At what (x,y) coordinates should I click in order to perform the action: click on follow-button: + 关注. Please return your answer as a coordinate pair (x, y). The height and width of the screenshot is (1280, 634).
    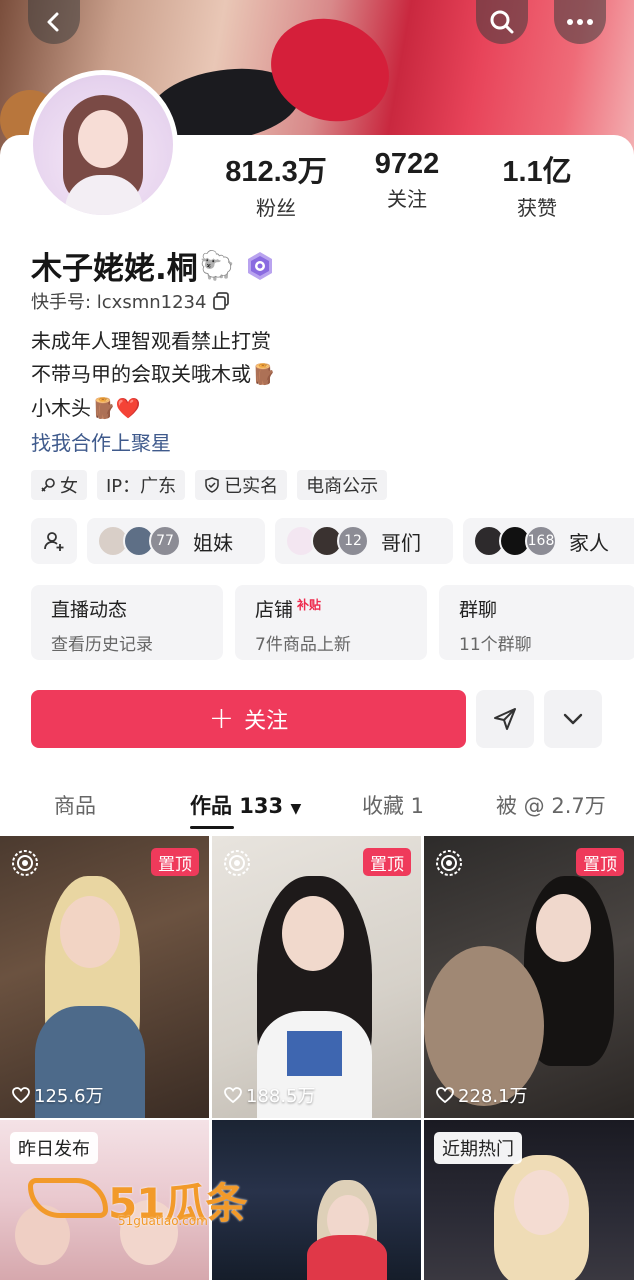
    Looking at the image, I should click on (248, 719).